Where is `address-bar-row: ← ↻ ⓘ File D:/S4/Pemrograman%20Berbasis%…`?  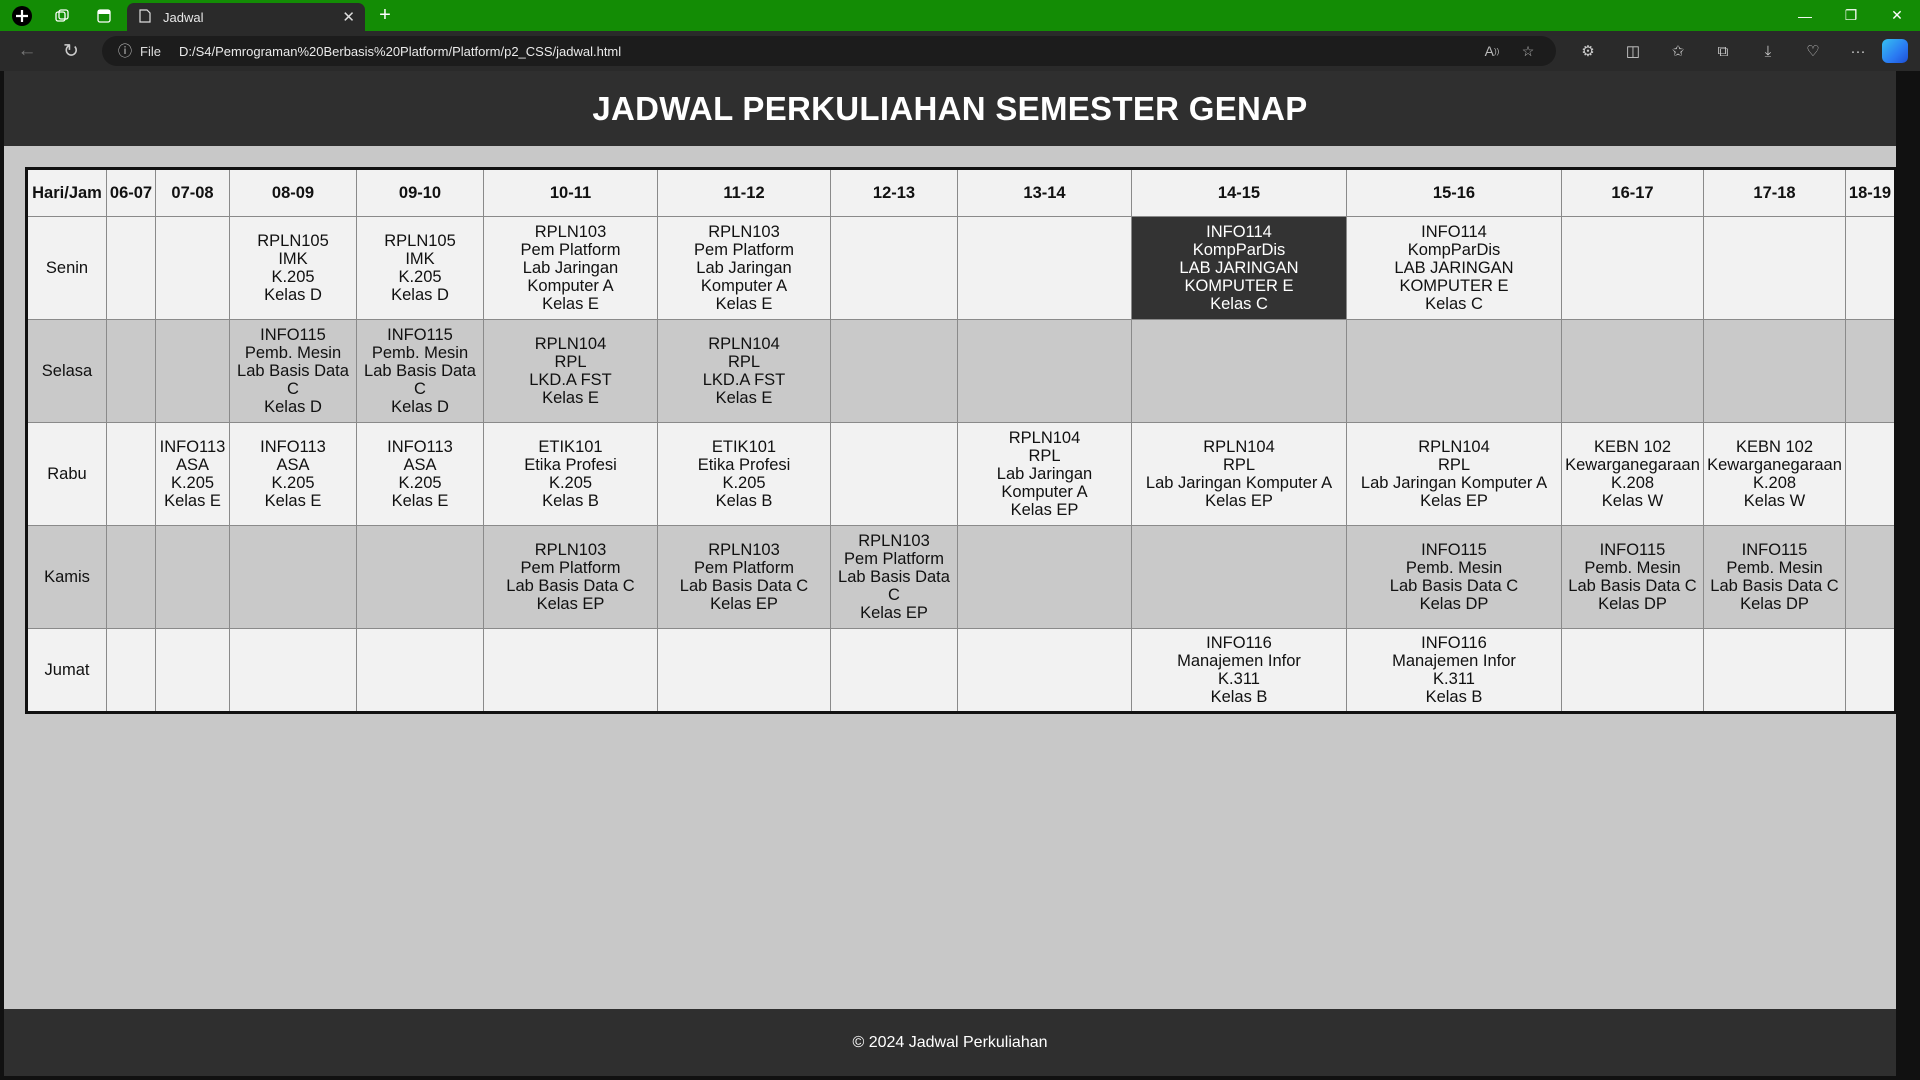 address-bar-row: ← ↻ ⓘ File D:/S4/Pemrograman%20Berbasis%… is located at coordinates (960, 51).